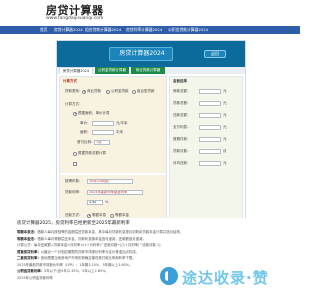  What do you see at coordinates (115, 192) in the screenshot?
I see `rate-select: 2024年最新利率基准利率` at bounding box center [115, 192].